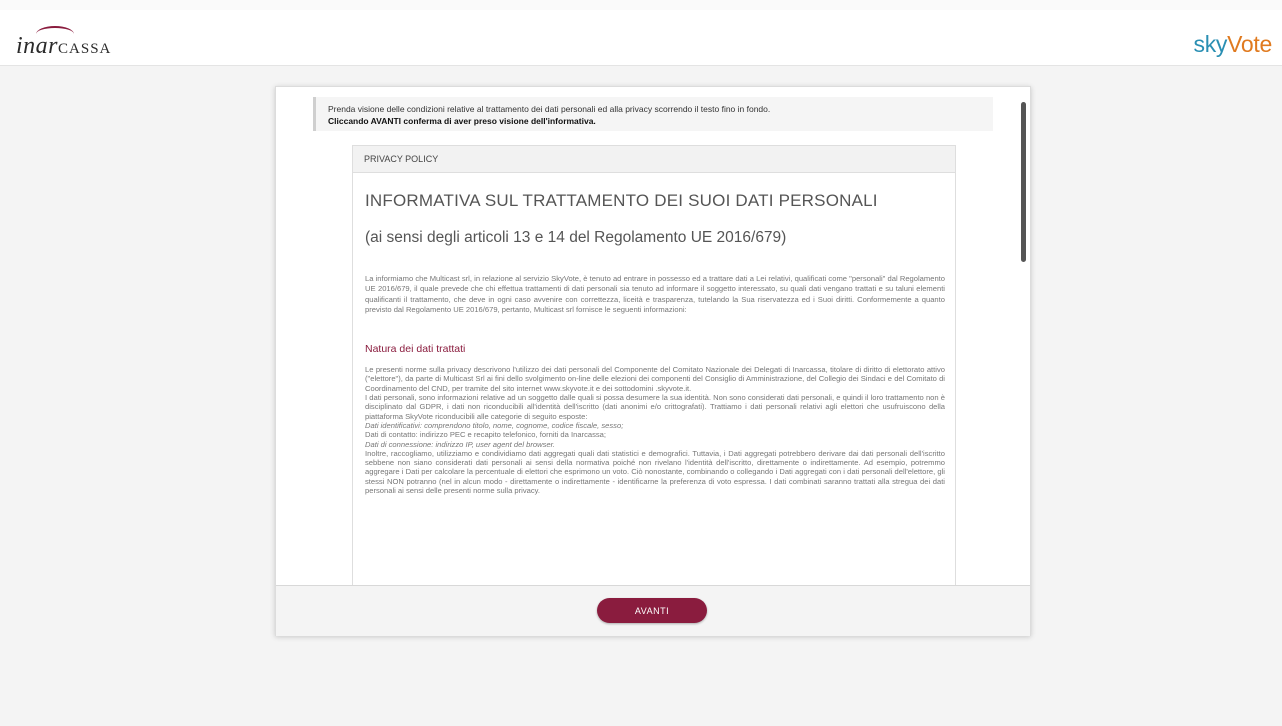  I want to click on top-strip, so click(641, 5).